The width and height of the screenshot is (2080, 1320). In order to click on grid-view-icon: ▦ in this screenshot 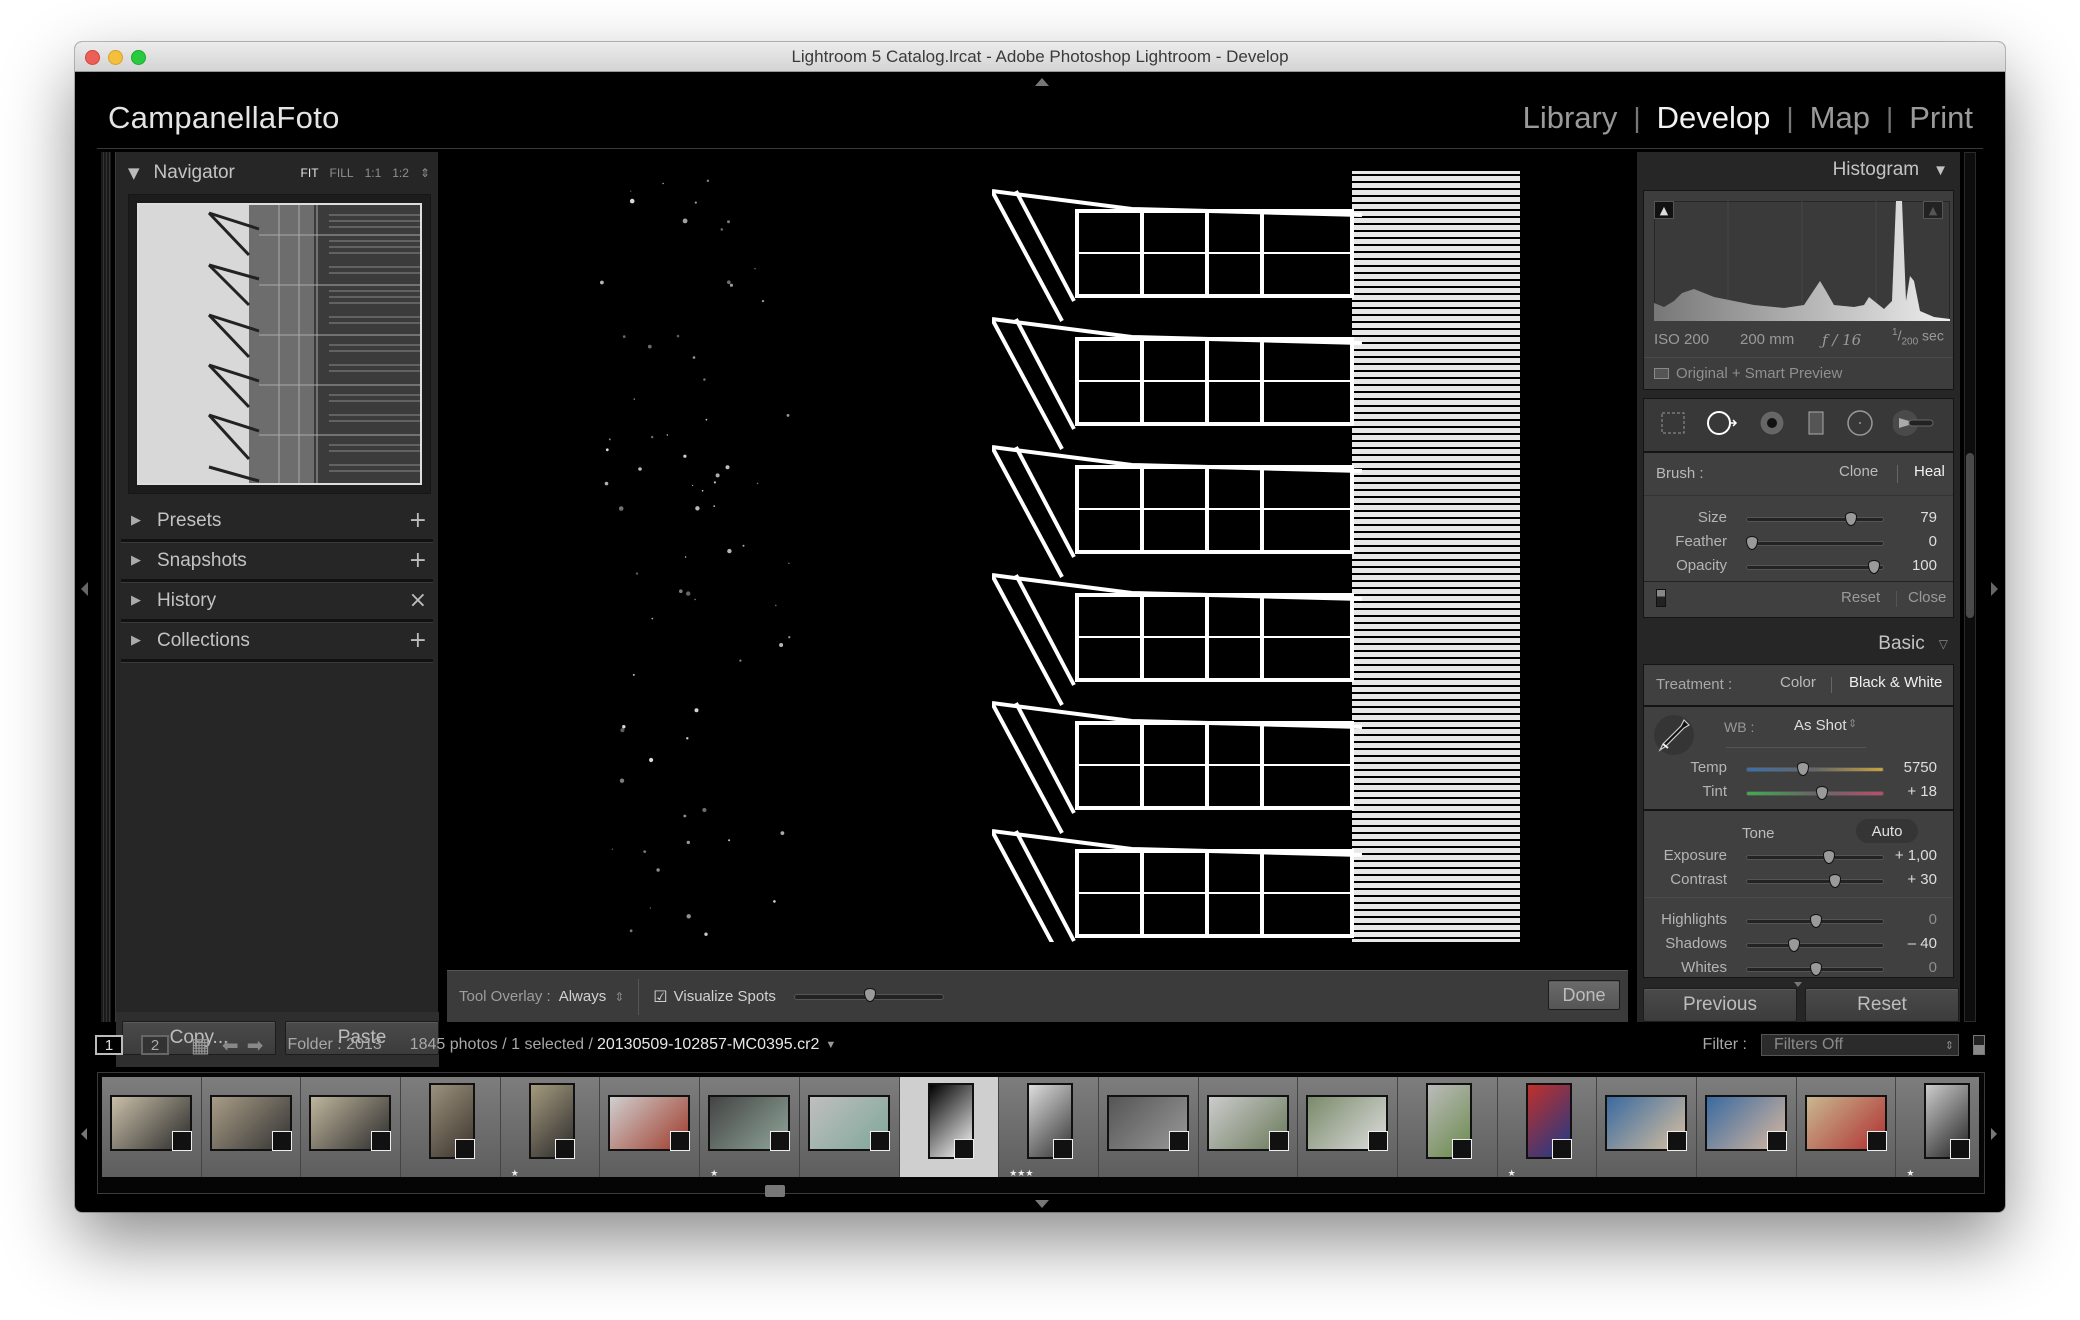, I will do `click(200, 1045)`.